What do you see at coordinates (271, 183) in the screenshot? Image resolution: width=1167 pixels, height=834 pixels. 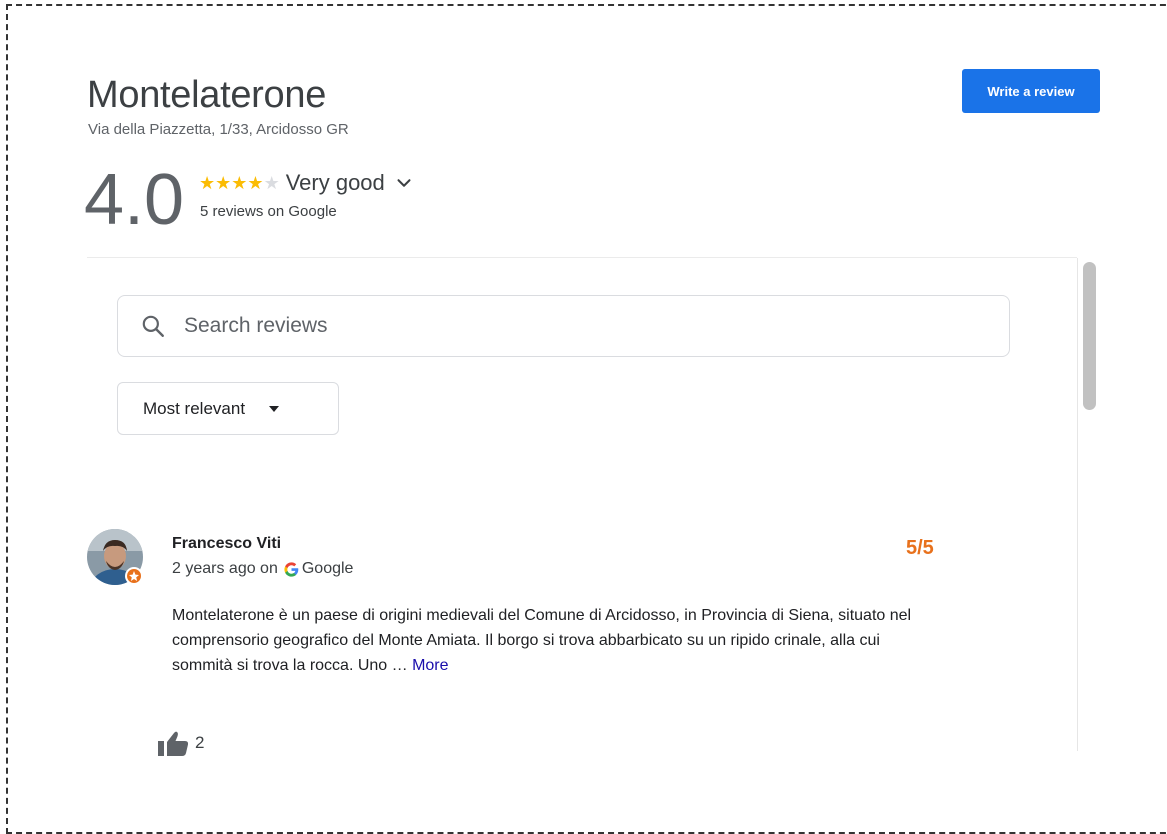 I see `star-empty-icon: ★` at bounding box center [271, 183].